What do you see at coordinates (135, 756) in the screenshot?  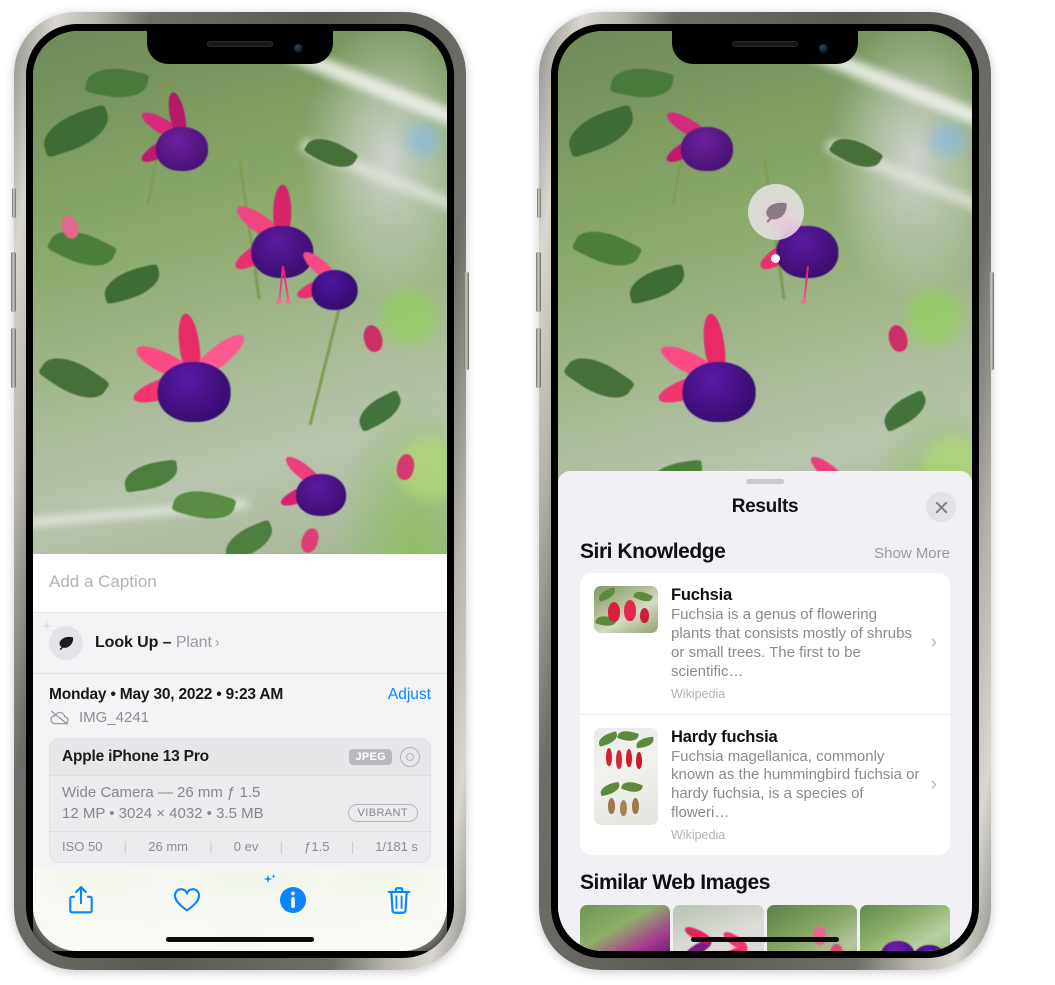 I see `device-model: Apple iPhone 13 Pro` at bounding box center [135, 756].